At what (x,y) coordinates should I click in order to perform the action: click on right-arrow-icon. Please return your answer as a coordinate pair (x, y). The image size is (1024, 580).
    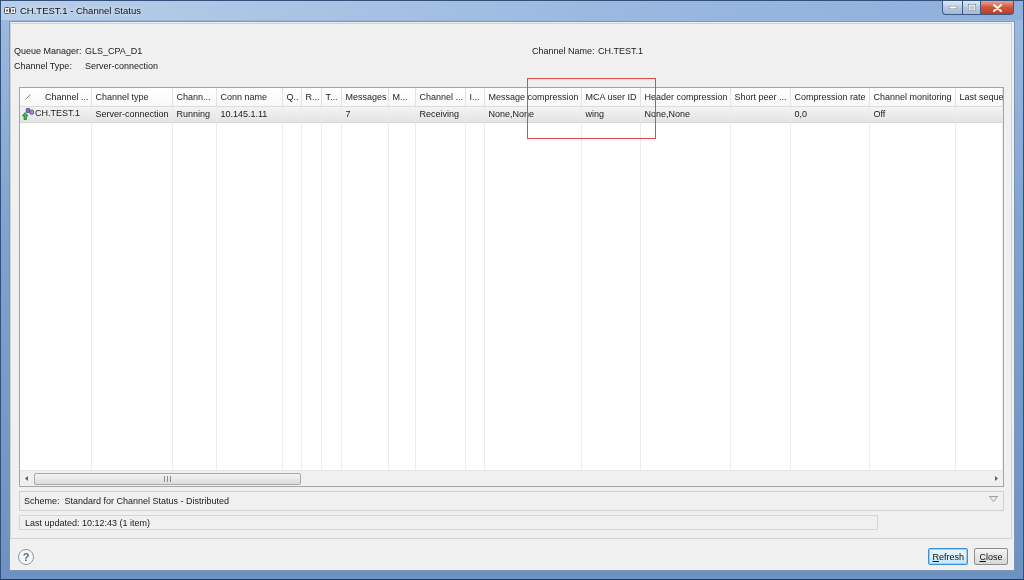
    Looking at the image, I should click on (996, 478).